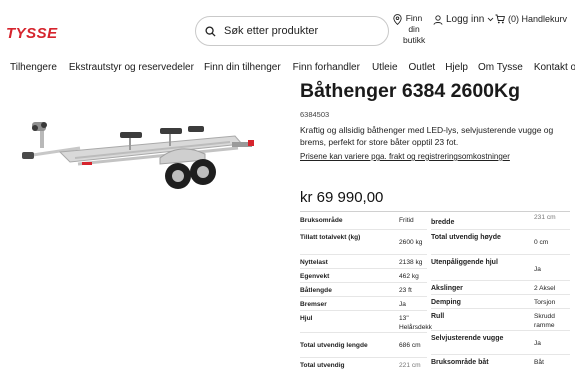 The height and width of the screenshot is (371, 575). What do you see at coordinates (500, 362) in the screenshot?
I see `spec-row: Bruksområde båt Båt` at bounding box center [500, 362].